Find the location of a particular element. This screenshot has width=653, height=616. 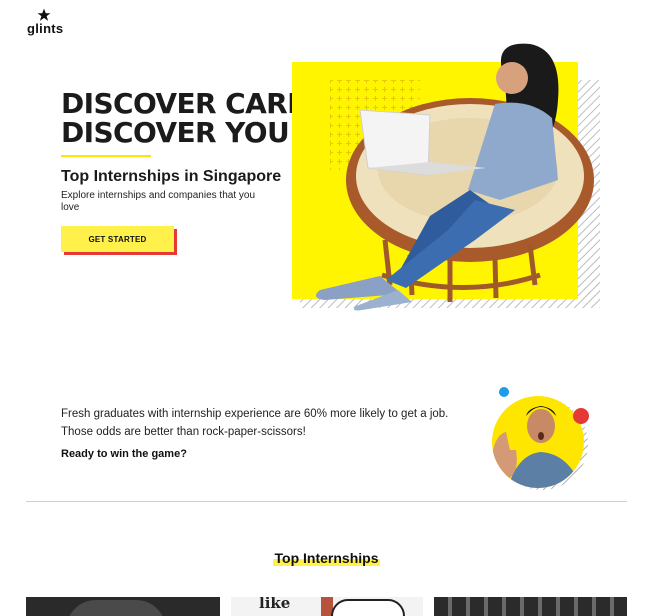

glints-logo: glints is located at coordinates (46, 22).